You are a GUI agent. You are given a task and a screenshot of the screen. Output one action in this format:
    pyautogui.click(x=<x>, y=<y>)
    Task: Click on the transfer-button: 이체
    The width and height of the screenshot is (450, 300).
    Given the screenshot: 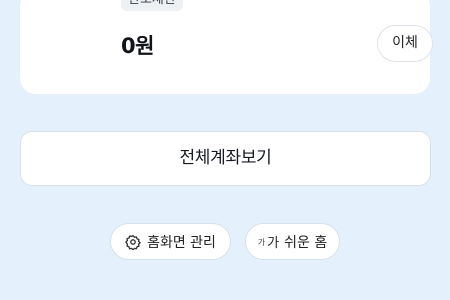 What is the action you would take?
    pyautogui.click(x=405, y=43)
    